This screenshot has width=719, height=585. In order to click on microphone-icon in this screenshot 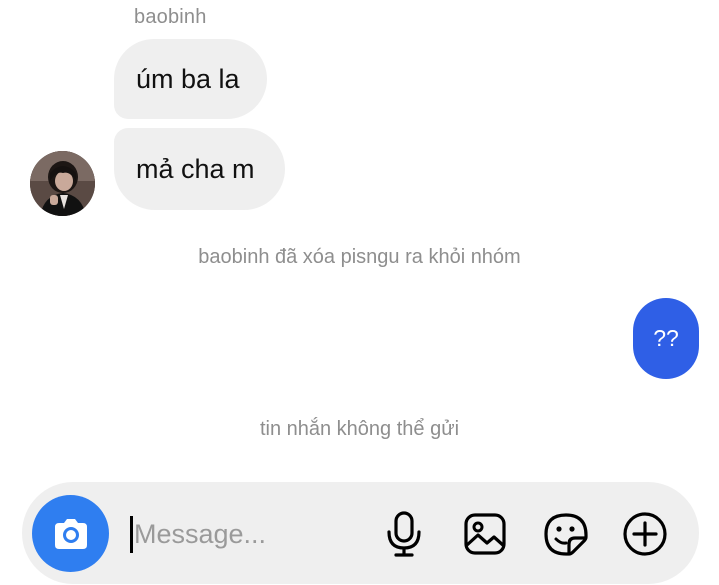, I will do `click(404, 534)`.